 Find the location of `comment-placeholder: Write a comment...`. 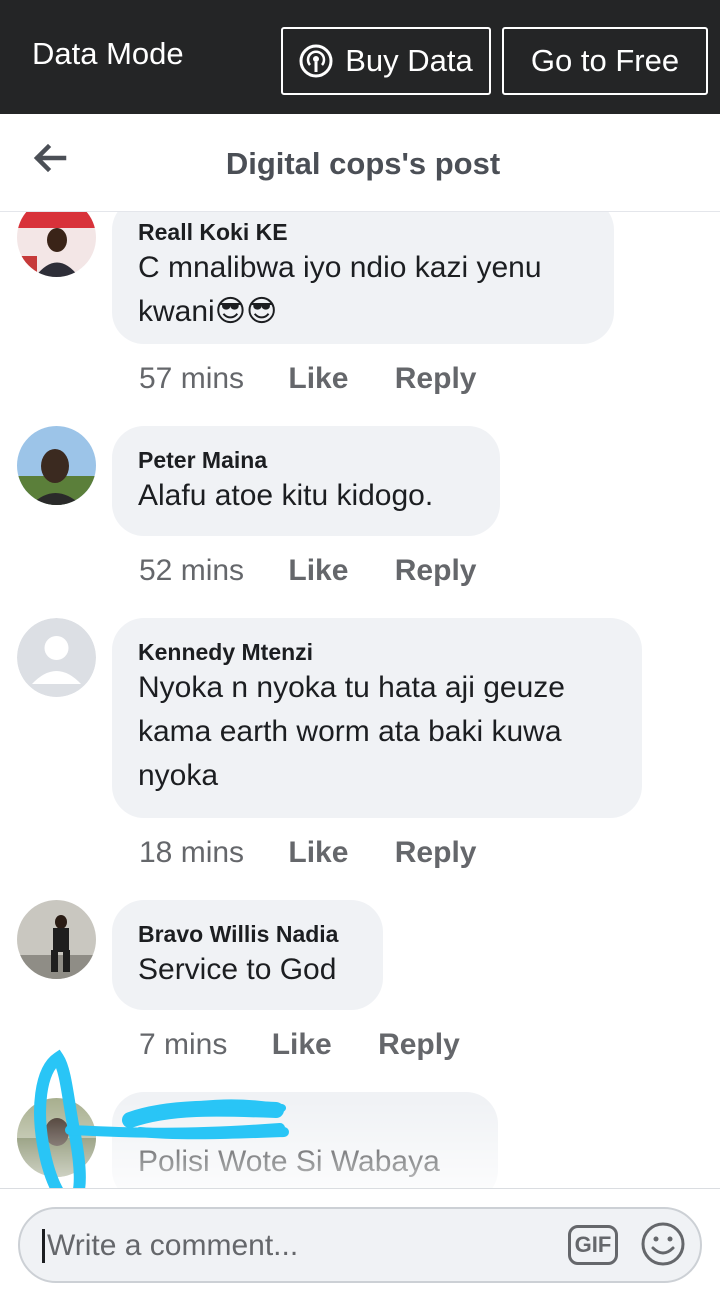

comment-placeholder: Write a comment... is located at coordinates (170, 1246).